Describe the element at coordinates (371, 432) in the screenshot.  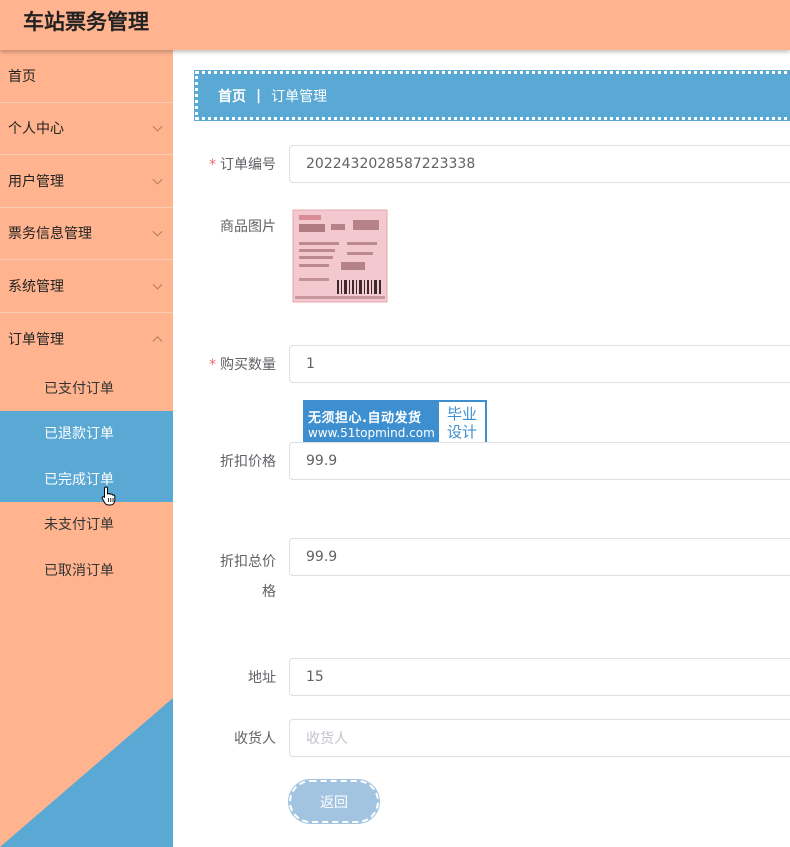
I see `watermark-site: www.51topmind.com` at that location.